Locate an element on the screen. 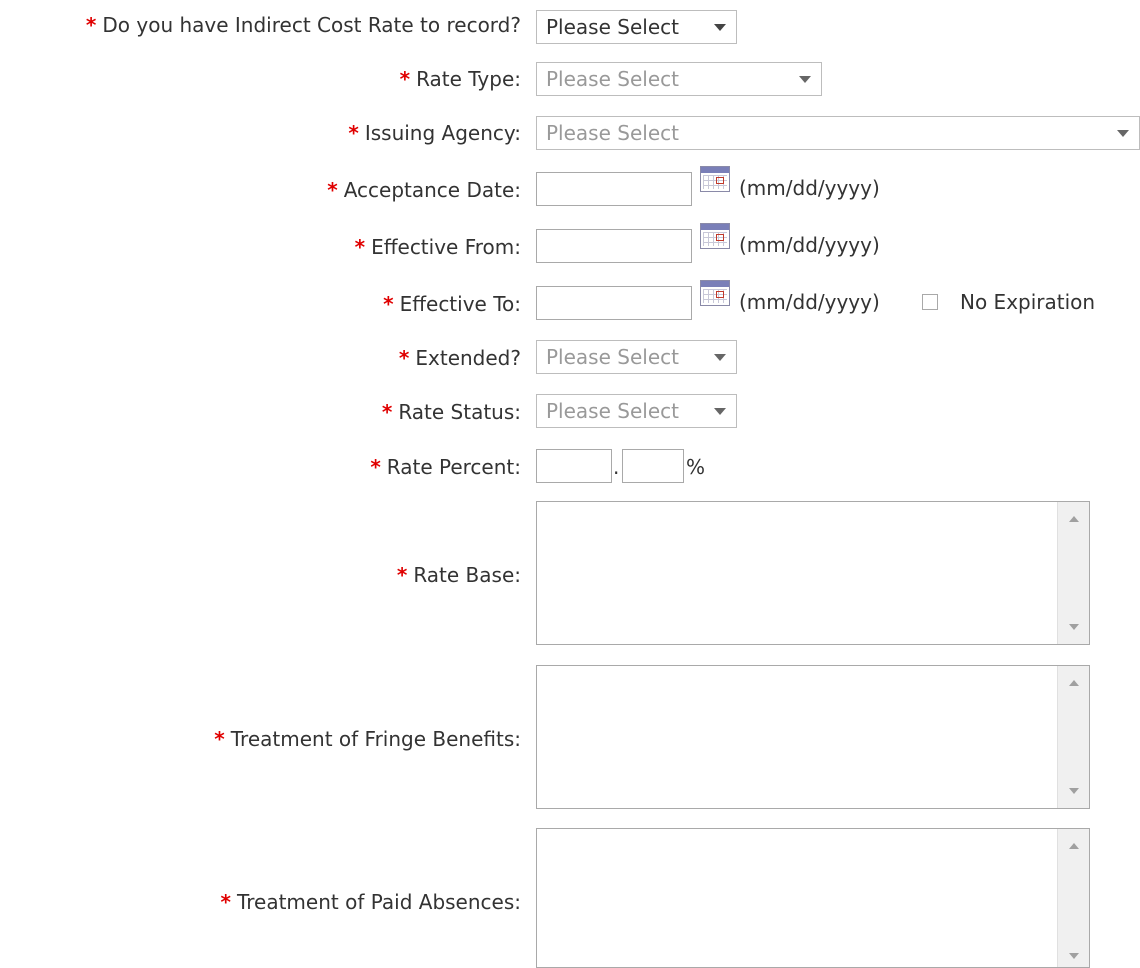 The width and height of the screenshot is (1140, 968). has-rate-select: Please Select is located at coordinates (636, 27).